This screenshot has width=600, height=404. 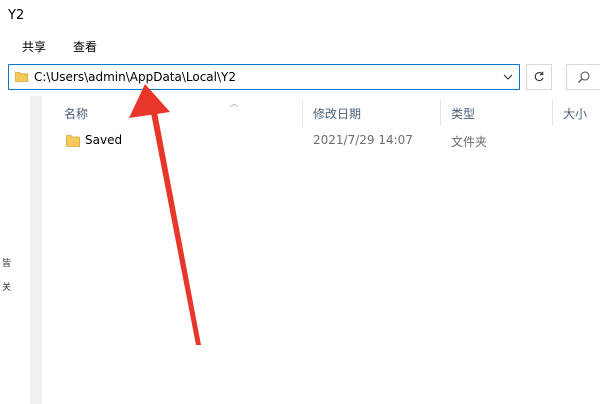 I want to click on address-dropdown-button, so click(x=508, y=77).